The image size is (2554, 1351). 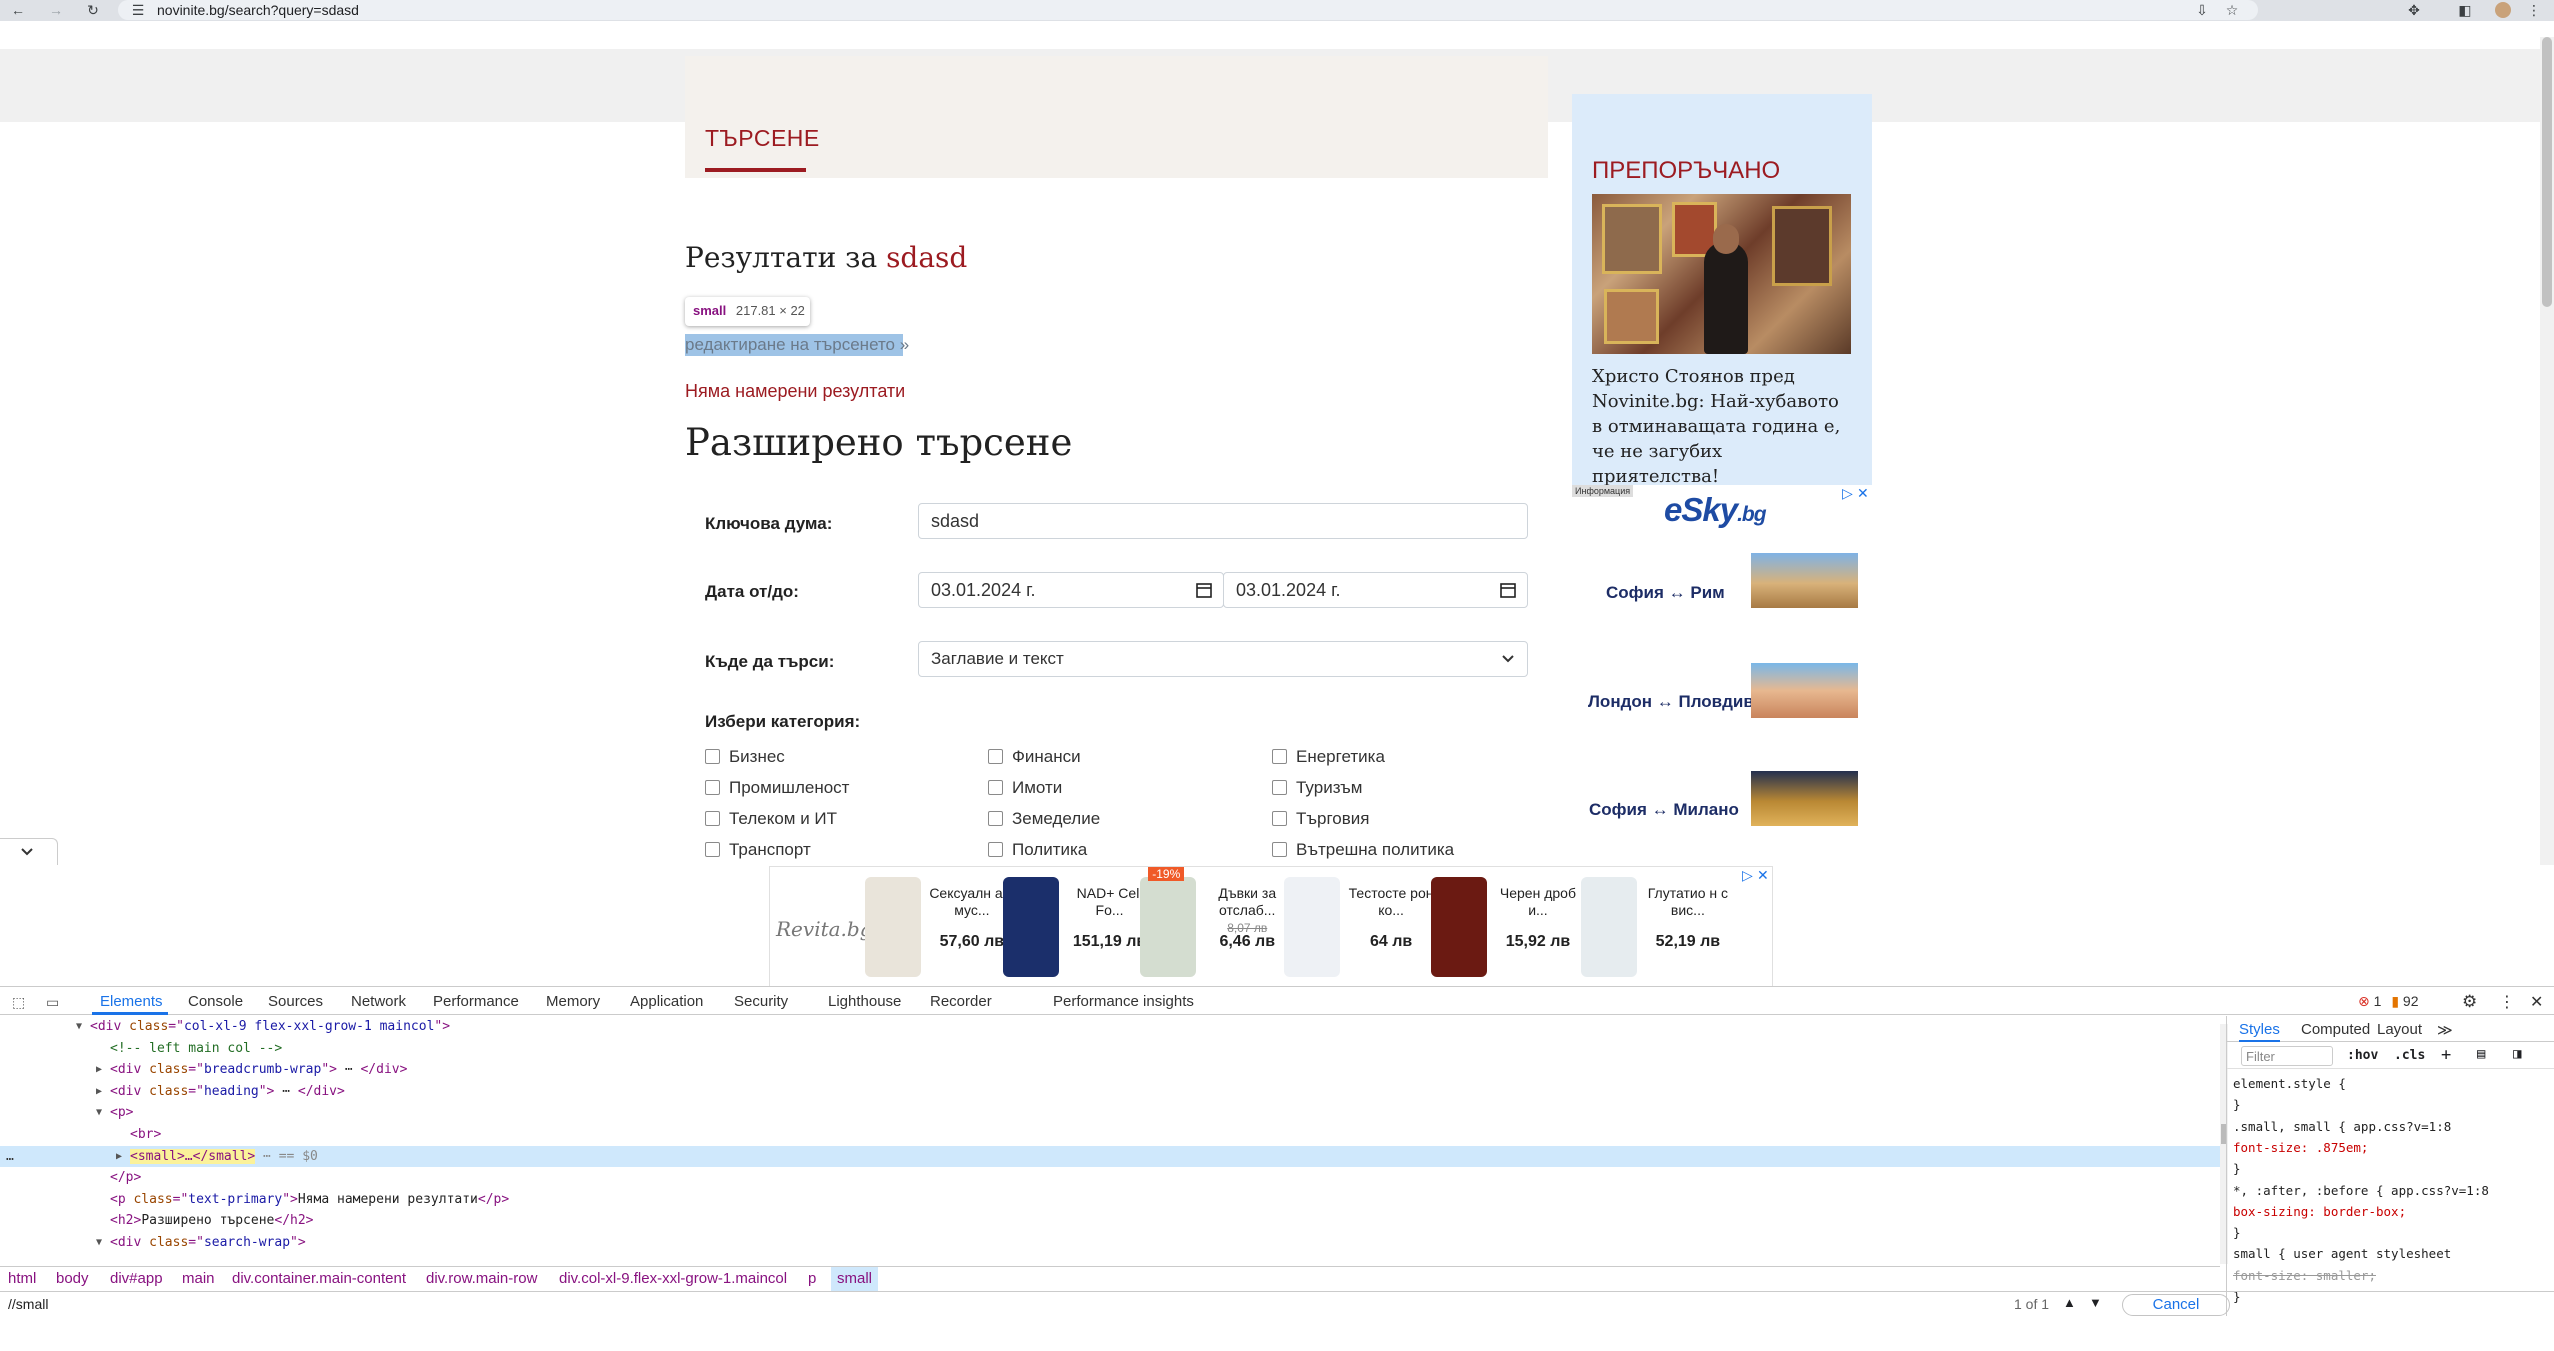 I want to click on article-image, so click(x=1721, y=274).